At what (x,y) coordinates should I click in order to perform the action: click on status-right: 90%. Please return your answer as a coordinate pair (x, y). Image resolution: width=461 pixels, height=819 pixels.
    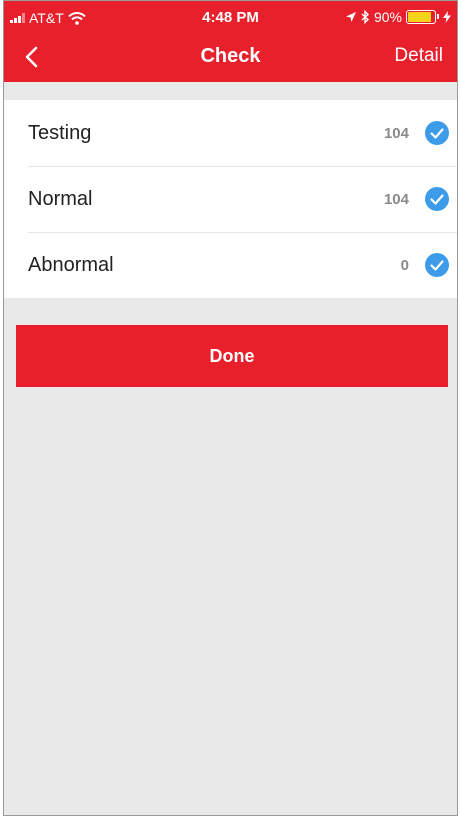
    Looking at the image, I should click on (398, 17).